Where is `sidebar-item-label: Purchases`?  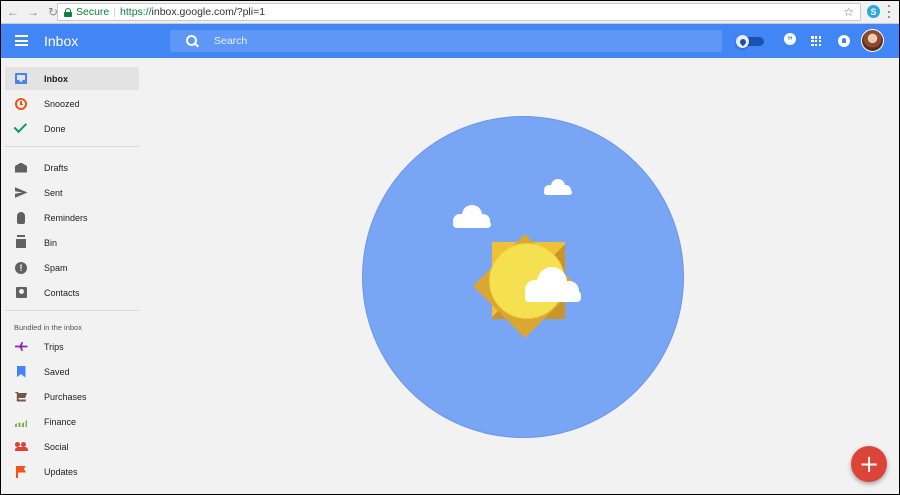 sidebar-item-label: Purchases is located at coordinates (65, 396).